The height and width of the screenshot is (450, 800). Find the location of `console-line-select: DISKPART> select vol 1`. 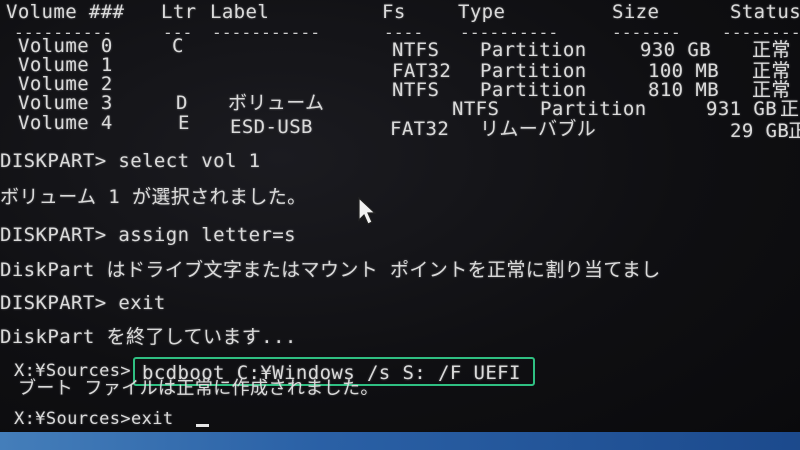

console-line-select: DISKPART> select vol 1 is located at coordinates (130, 161).